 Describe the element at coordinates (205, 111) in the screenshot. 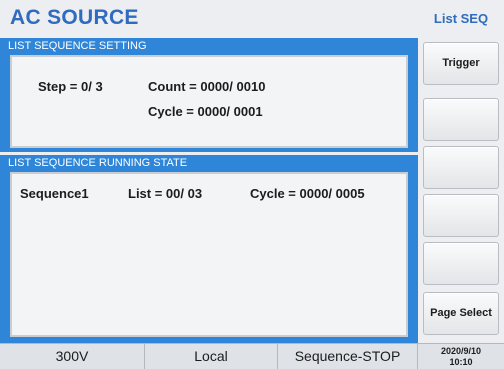

I see `setting-cycle-value: Cycle = 0000/ 0001` at that location.